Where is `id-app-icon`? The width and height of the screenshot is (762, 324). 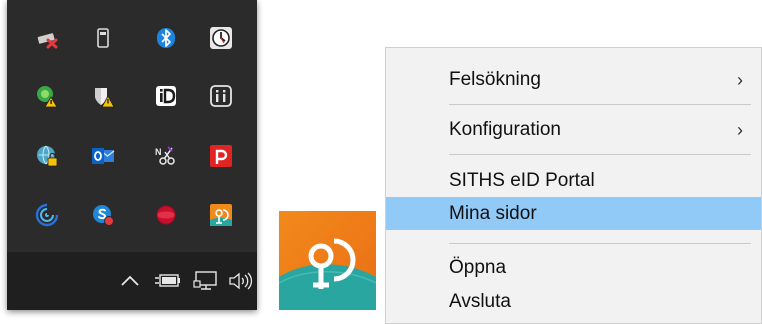 id-app-icon is located at coordinates (166, 96).